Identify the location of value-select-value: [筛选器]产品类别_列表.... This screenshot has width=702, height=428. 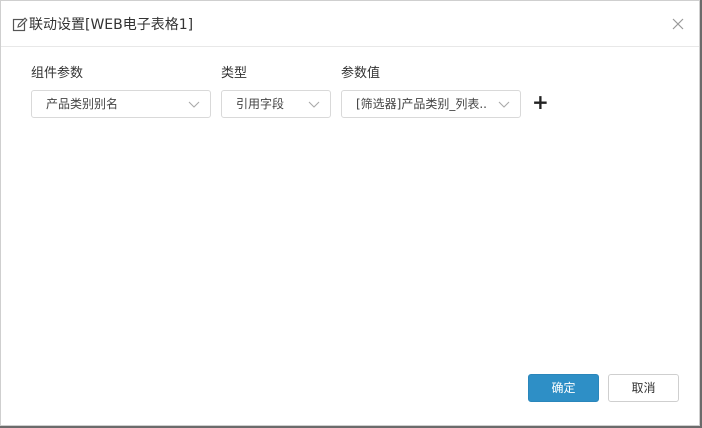
(422, 104).